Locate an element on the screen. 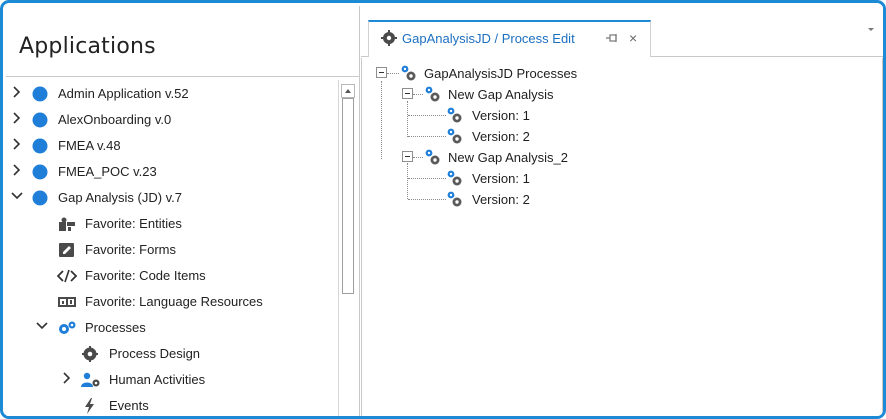 This screenshot has height=419, width=886. tab-bar: GapAnalysisJD / Process Edit × is located at coordinates (622, 31).